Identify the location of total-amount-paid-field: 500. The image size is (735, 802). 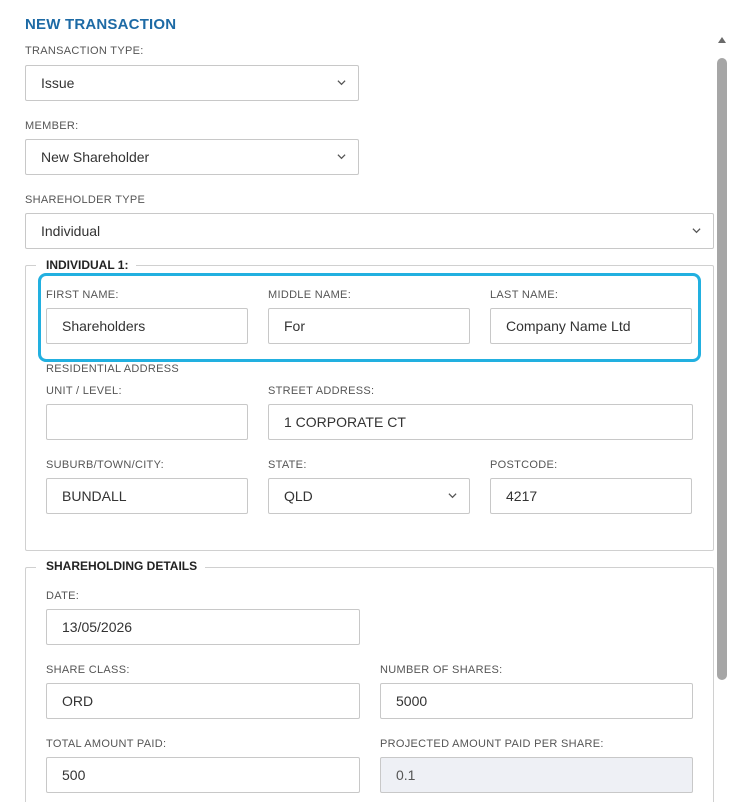
(203, 775).